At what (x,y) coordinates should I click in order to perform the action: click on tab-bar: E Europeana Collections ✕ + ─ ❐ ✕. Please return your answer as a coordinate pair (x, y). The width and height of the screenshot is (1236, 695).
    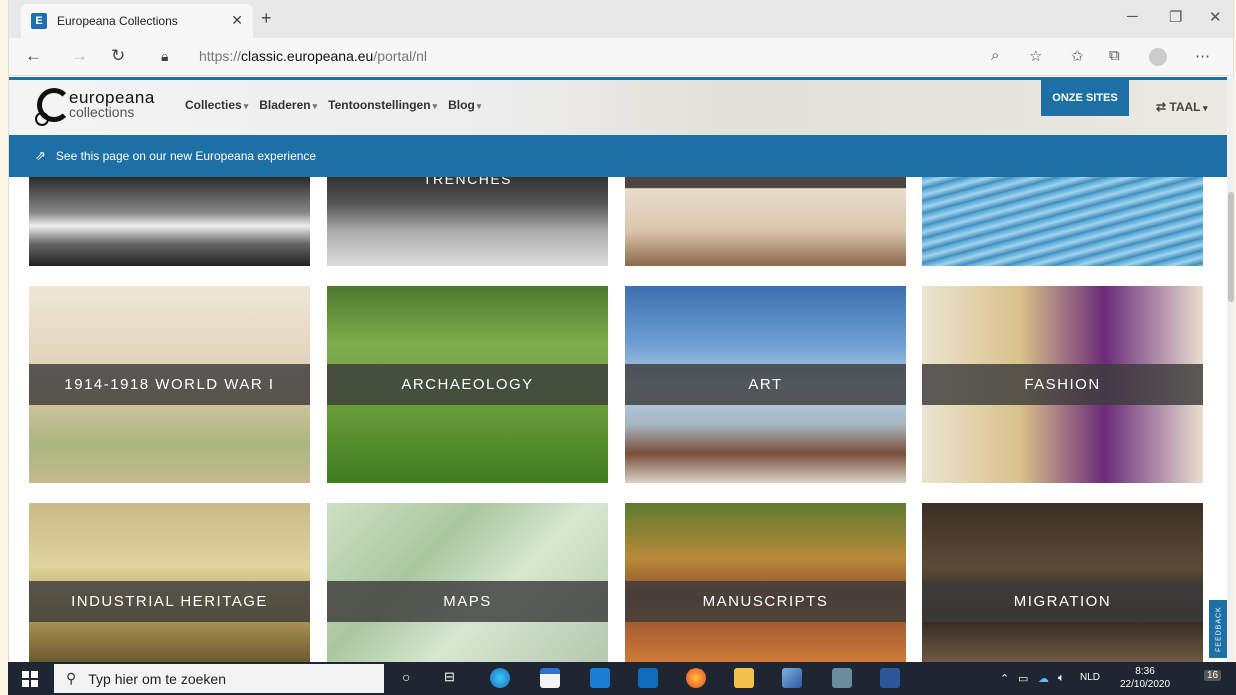
    Looking at the image, I should click on (621, 19).